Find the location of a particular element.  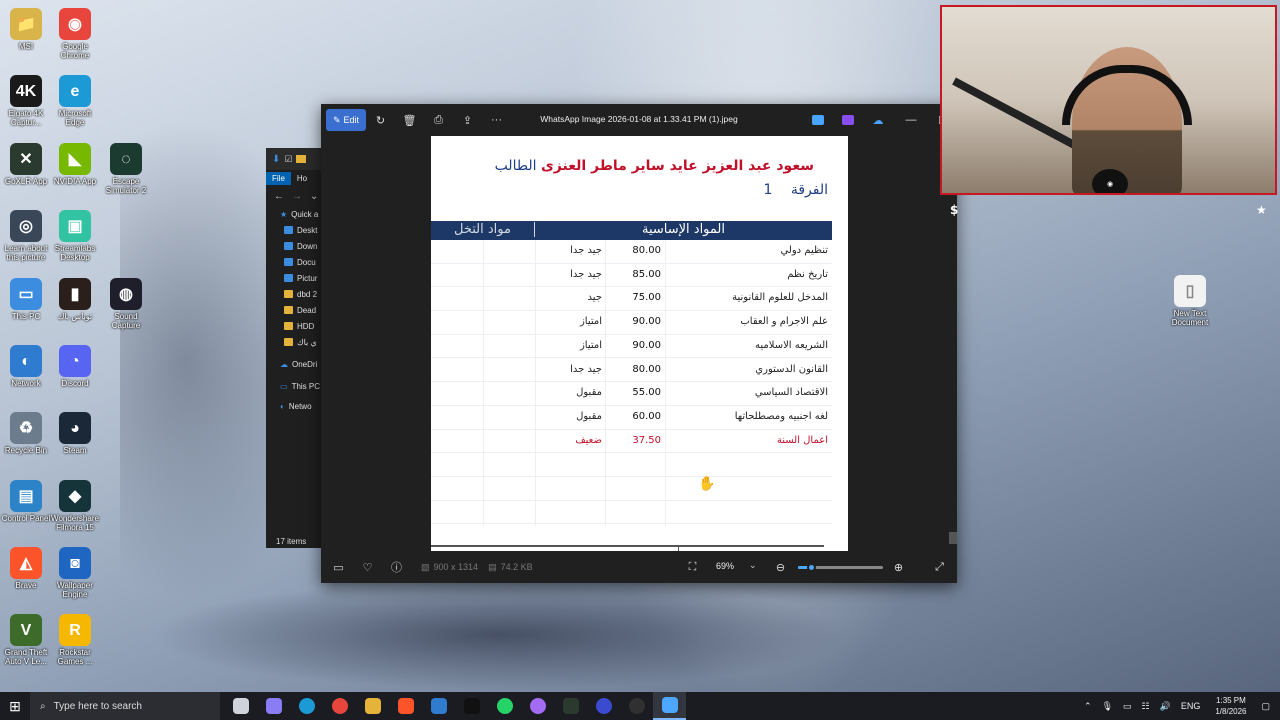

explorer-nav-label: OneDri is located at coordinates (305, 364).